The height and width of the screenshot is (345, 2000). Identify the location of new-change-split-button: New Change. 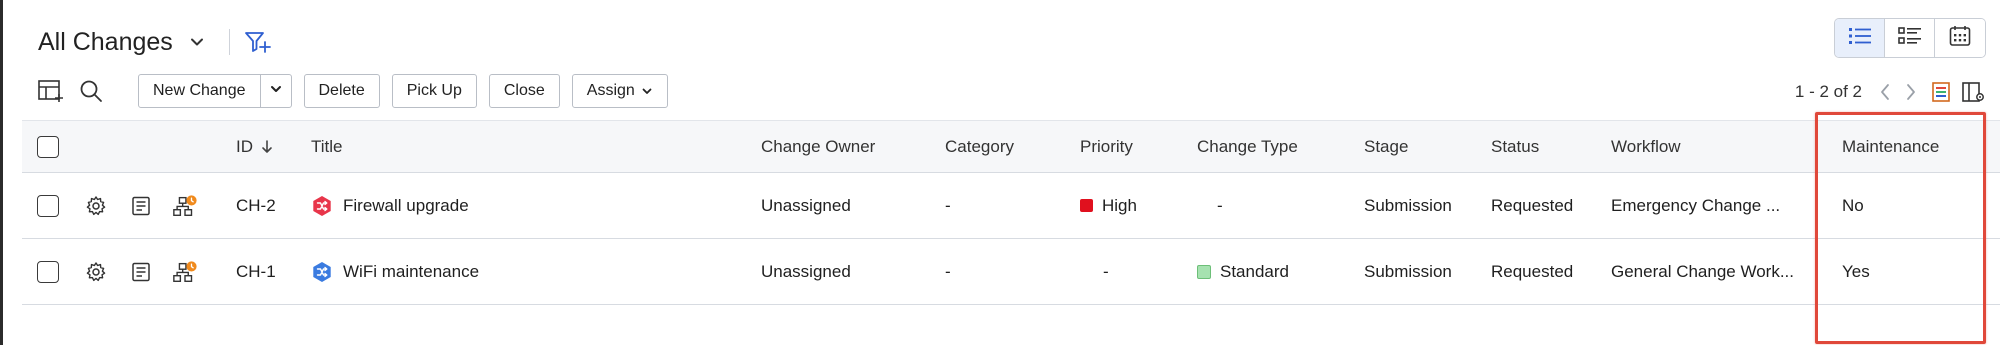
(215, 91).